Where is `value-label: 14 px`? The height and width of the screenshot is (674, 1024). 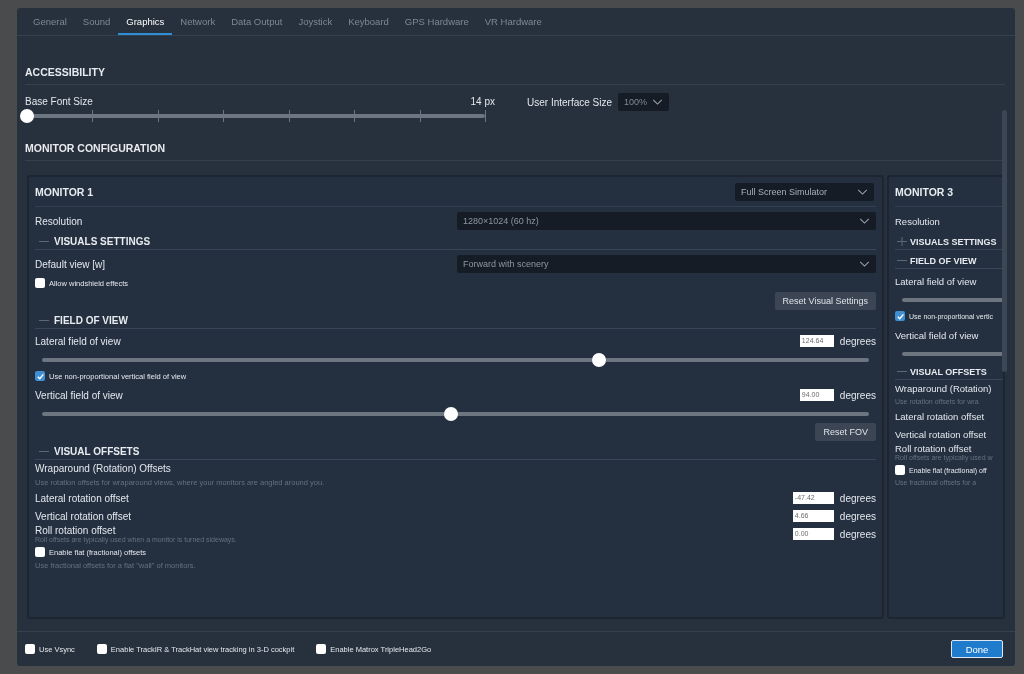
value-label: 14 px is located at coordinates (482, 101).